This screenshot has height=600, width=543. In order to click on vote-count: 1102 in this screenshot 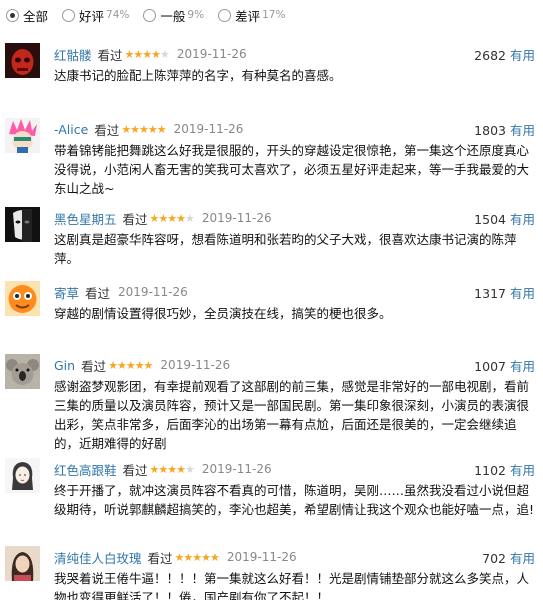, I will do `click(490, 470)`.